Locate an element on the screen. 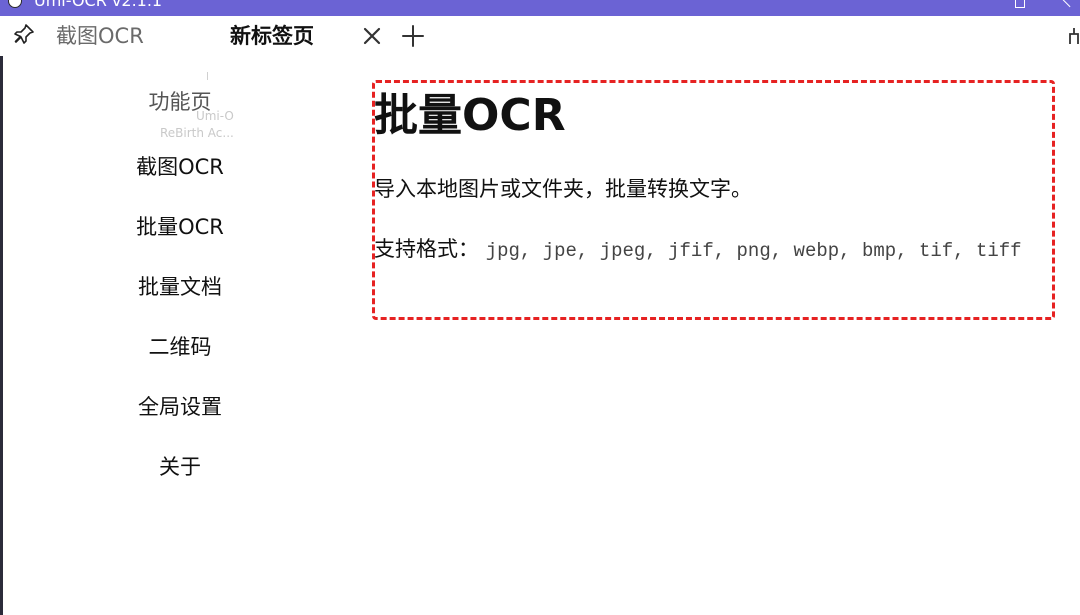 The width and height of the screenshot is (1080, 615). sidebar-item-screenshot-ocr: 截图OCR is located at coordinates (180, 167).